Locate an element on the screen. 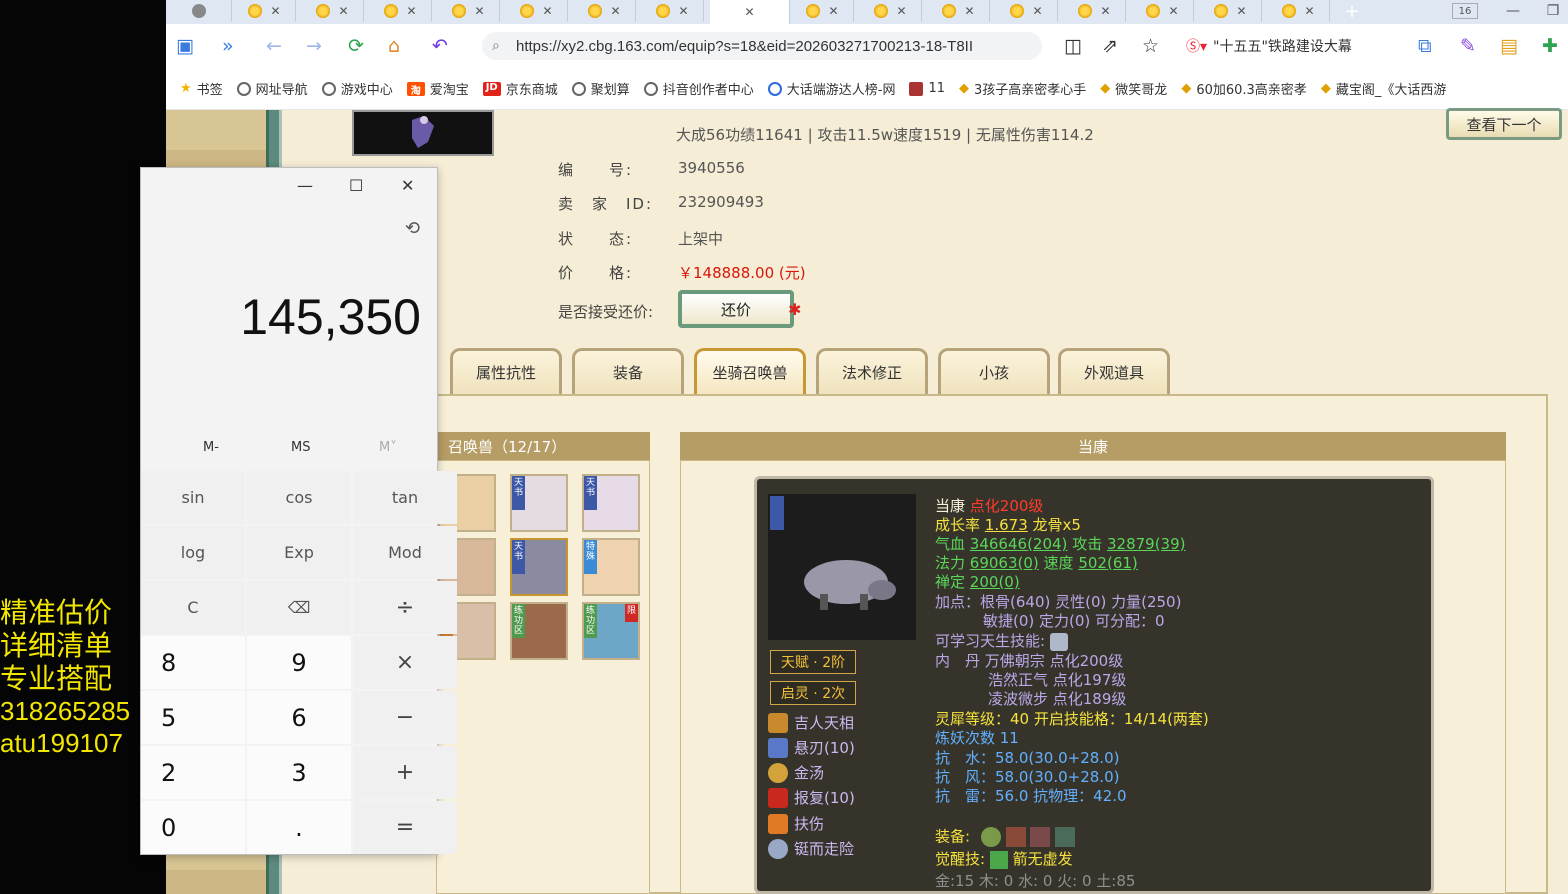 The width and height of the screenshot is (1568, 894). bookmark-item: 大话端游达人榜-网 is located at coordinates (831, 88).